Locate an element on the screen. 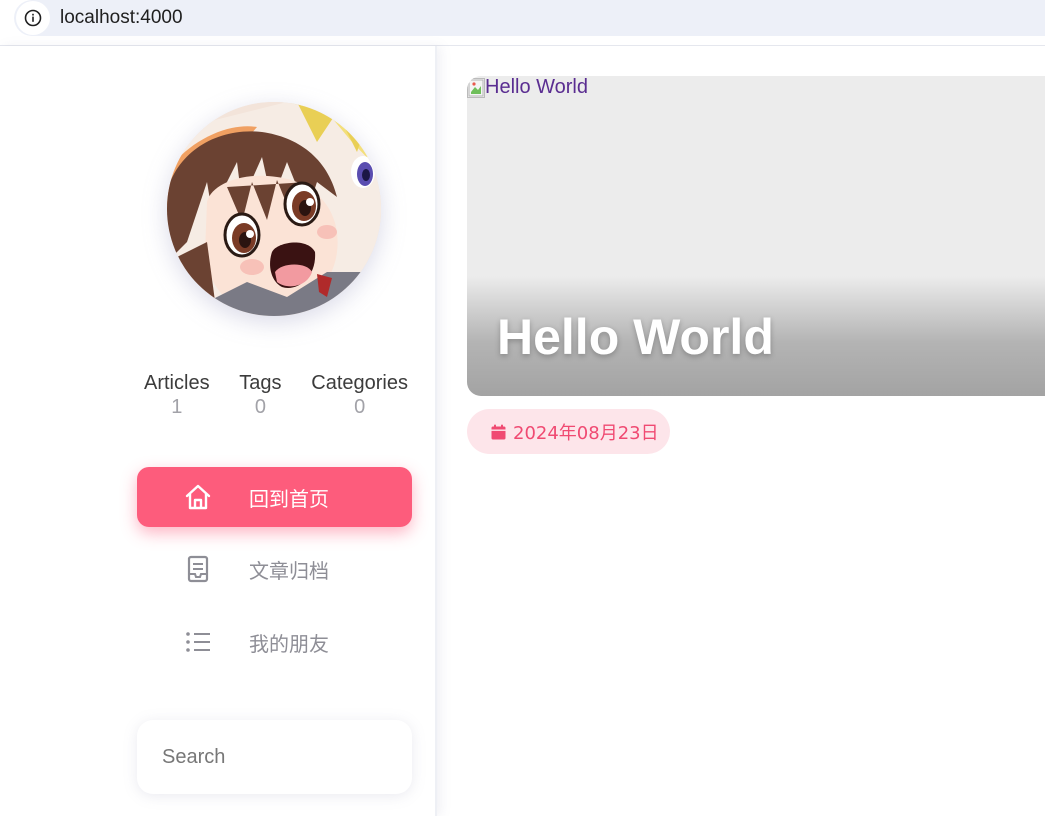  broken-image-icon is located at coordinates (476, 87).